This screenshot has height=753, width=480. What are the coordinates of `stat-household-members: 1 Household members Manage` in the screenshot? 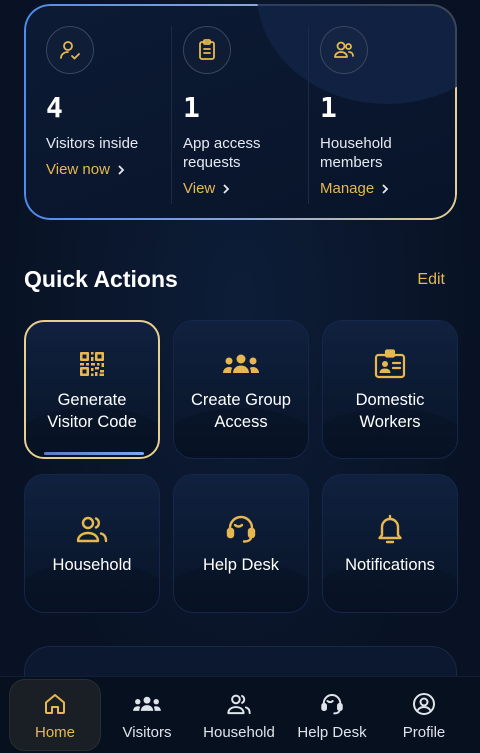 It's located at (388, 116).